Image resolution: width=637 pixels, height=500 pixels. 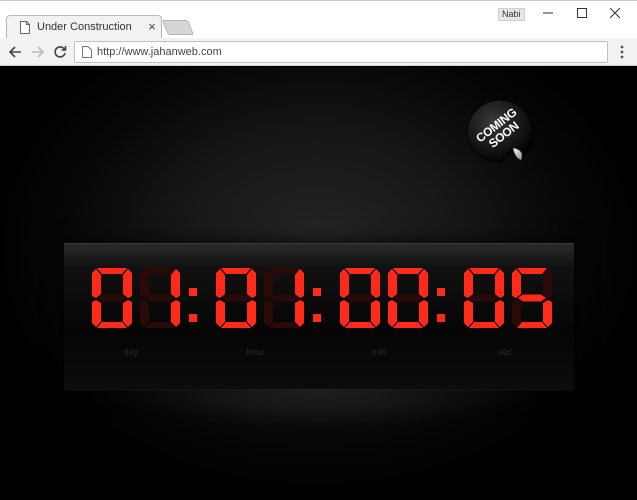 What do you see at coordinates (131, 352) in the screenshot?
I see `label-day: day` at bounding box center [131, 352].